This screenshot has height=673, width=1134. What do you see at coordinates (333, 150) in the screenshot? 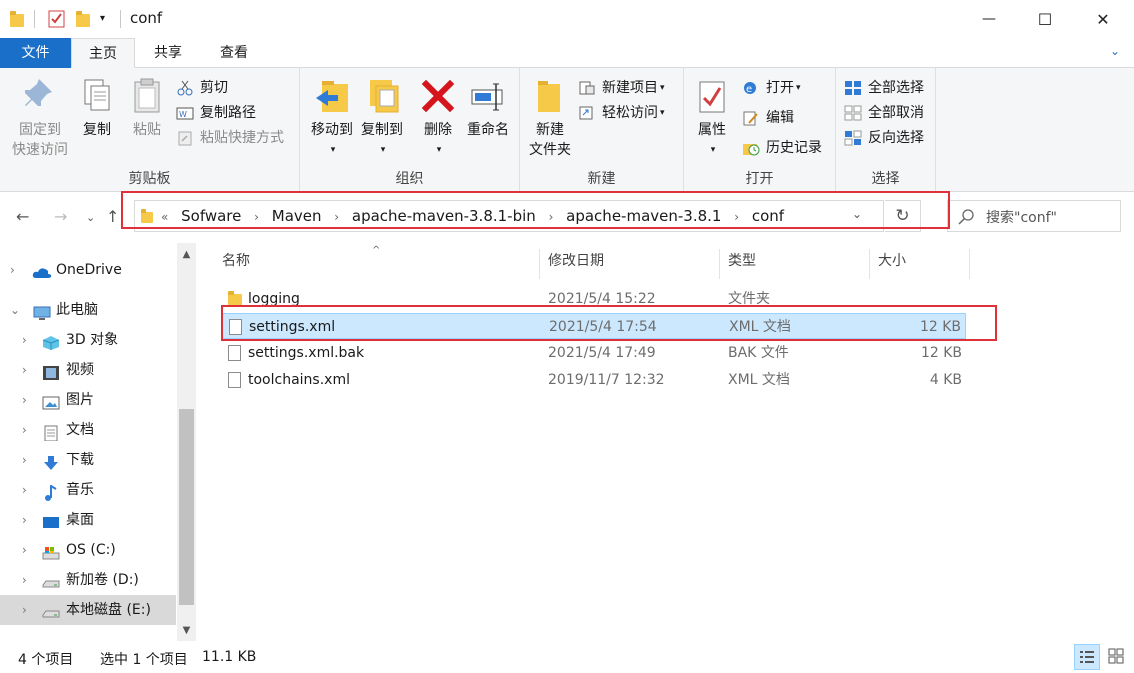
I see `move-to-dropdown-icon: ▾` at bounding box center [333, 150].